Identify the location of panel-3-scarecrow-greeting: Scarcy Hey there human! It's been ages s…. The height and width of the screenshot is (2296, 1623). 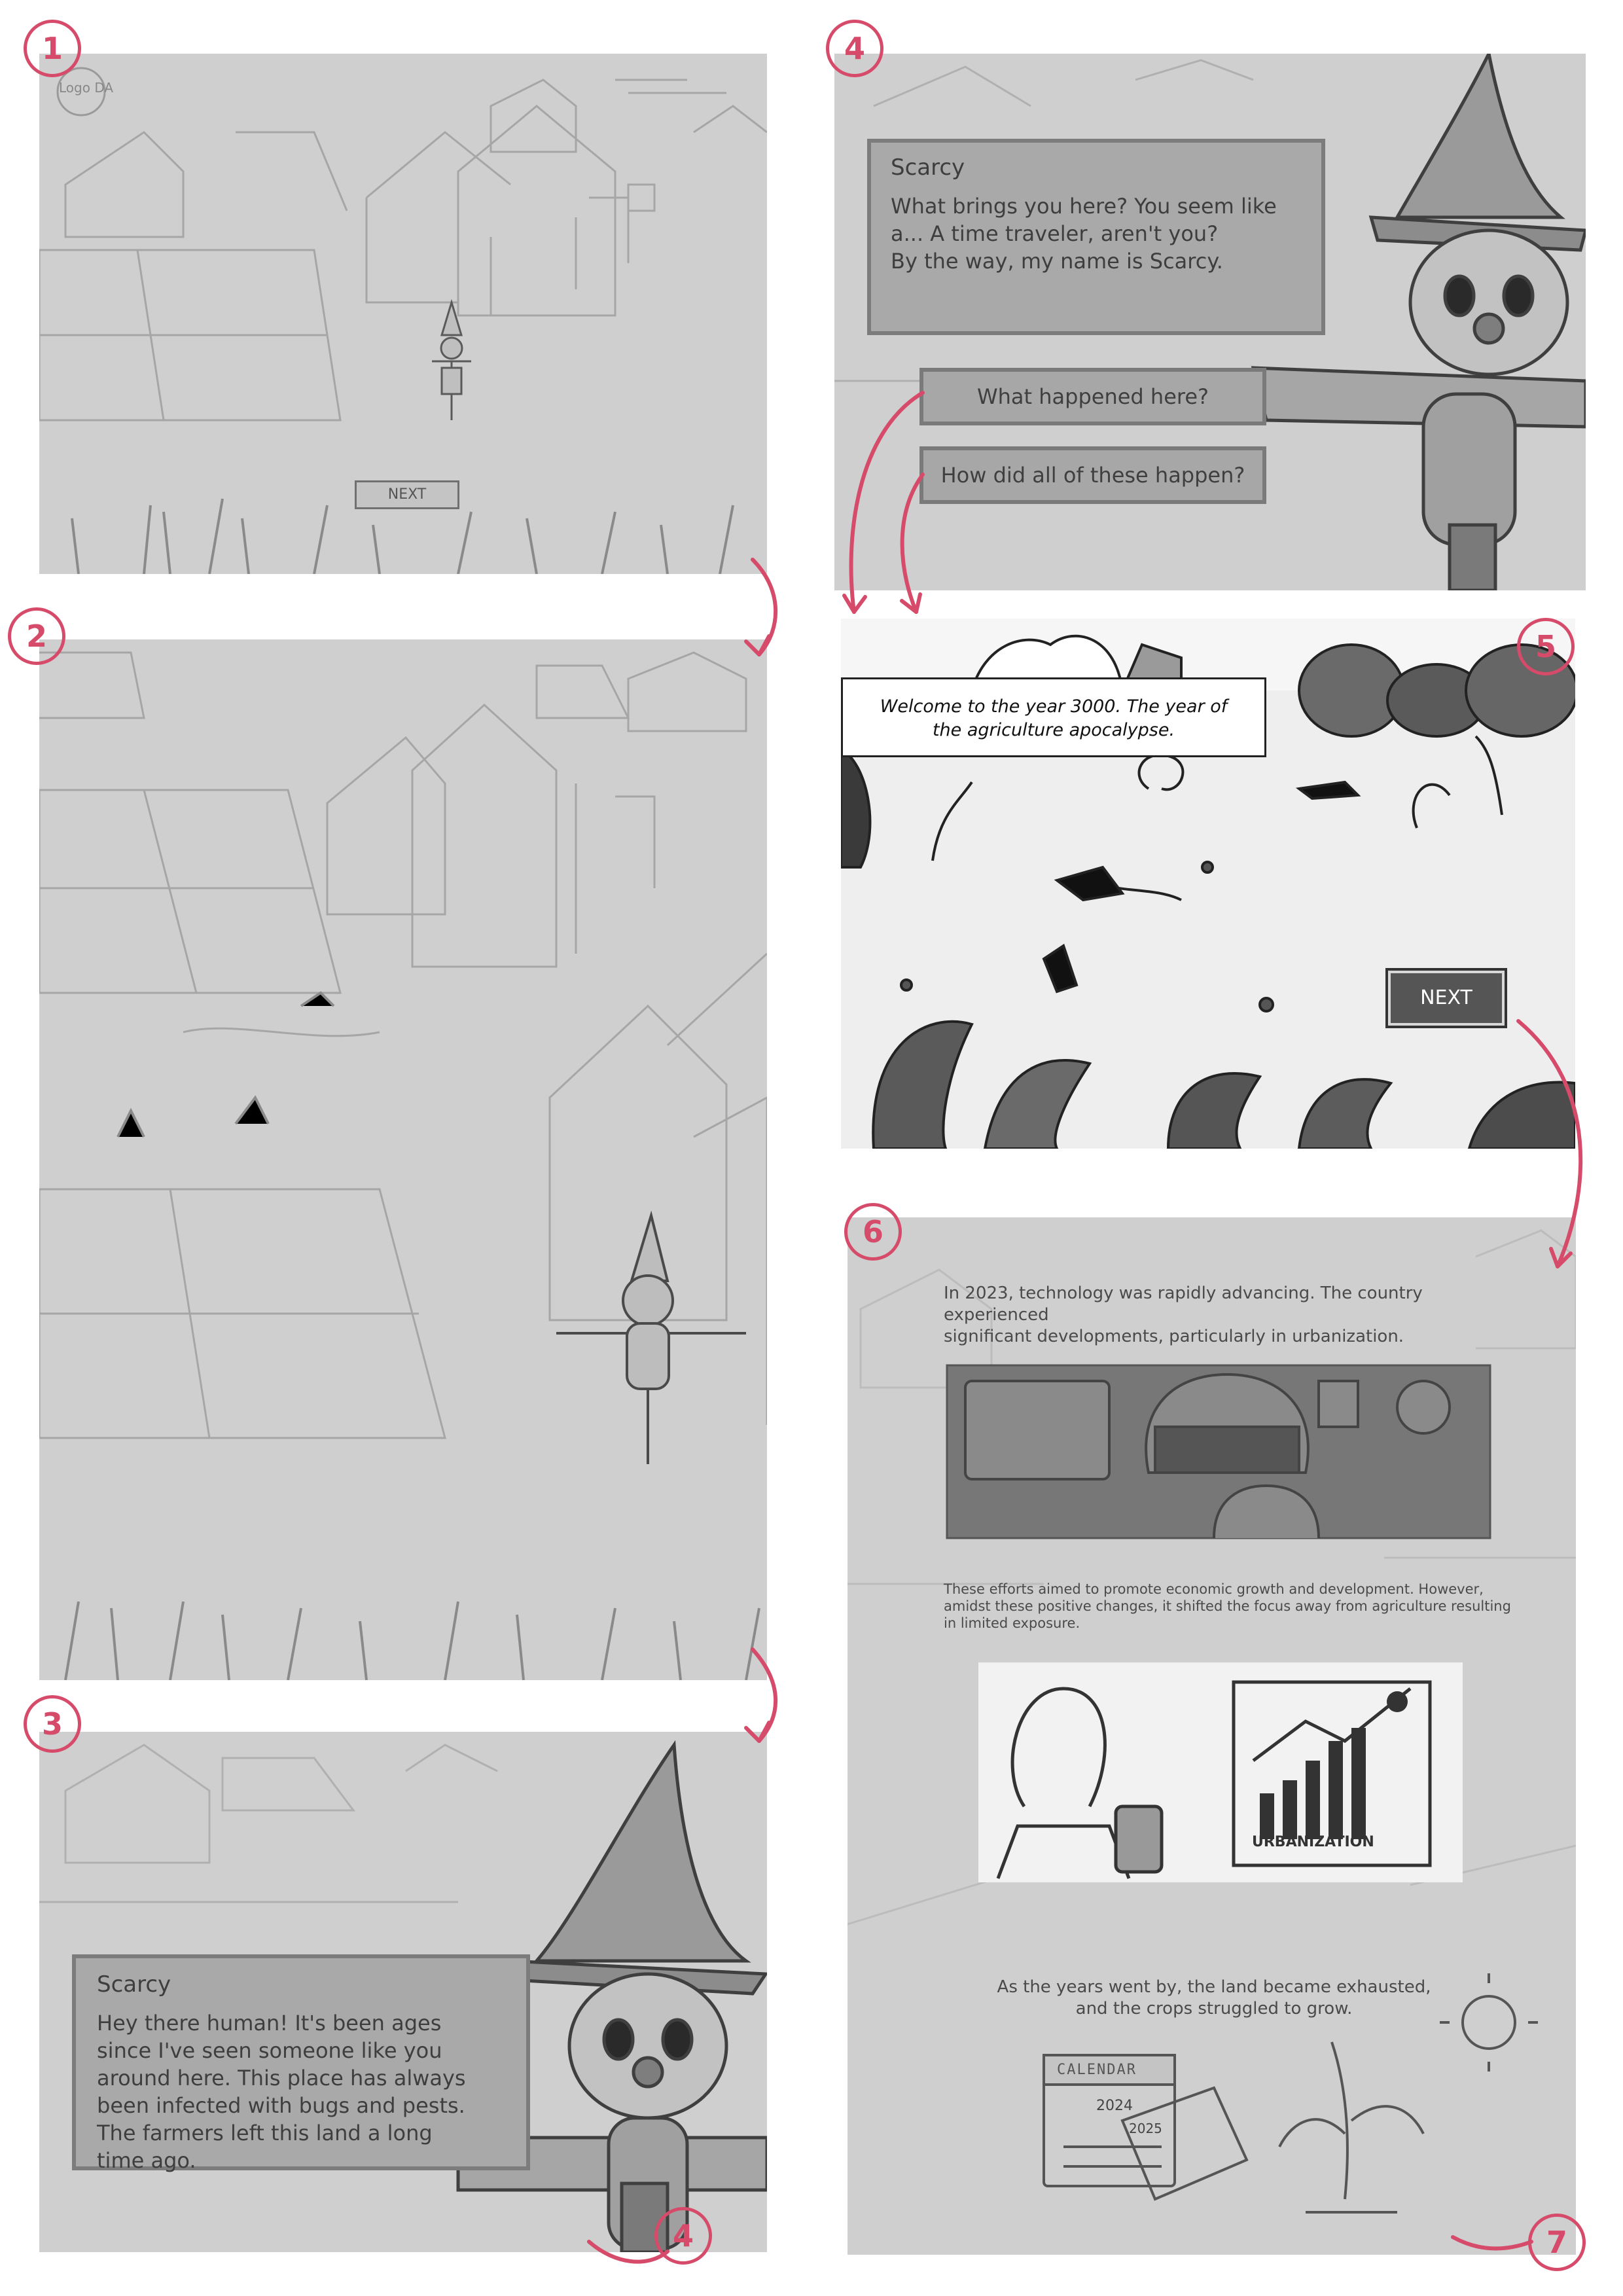
(403, 1992).